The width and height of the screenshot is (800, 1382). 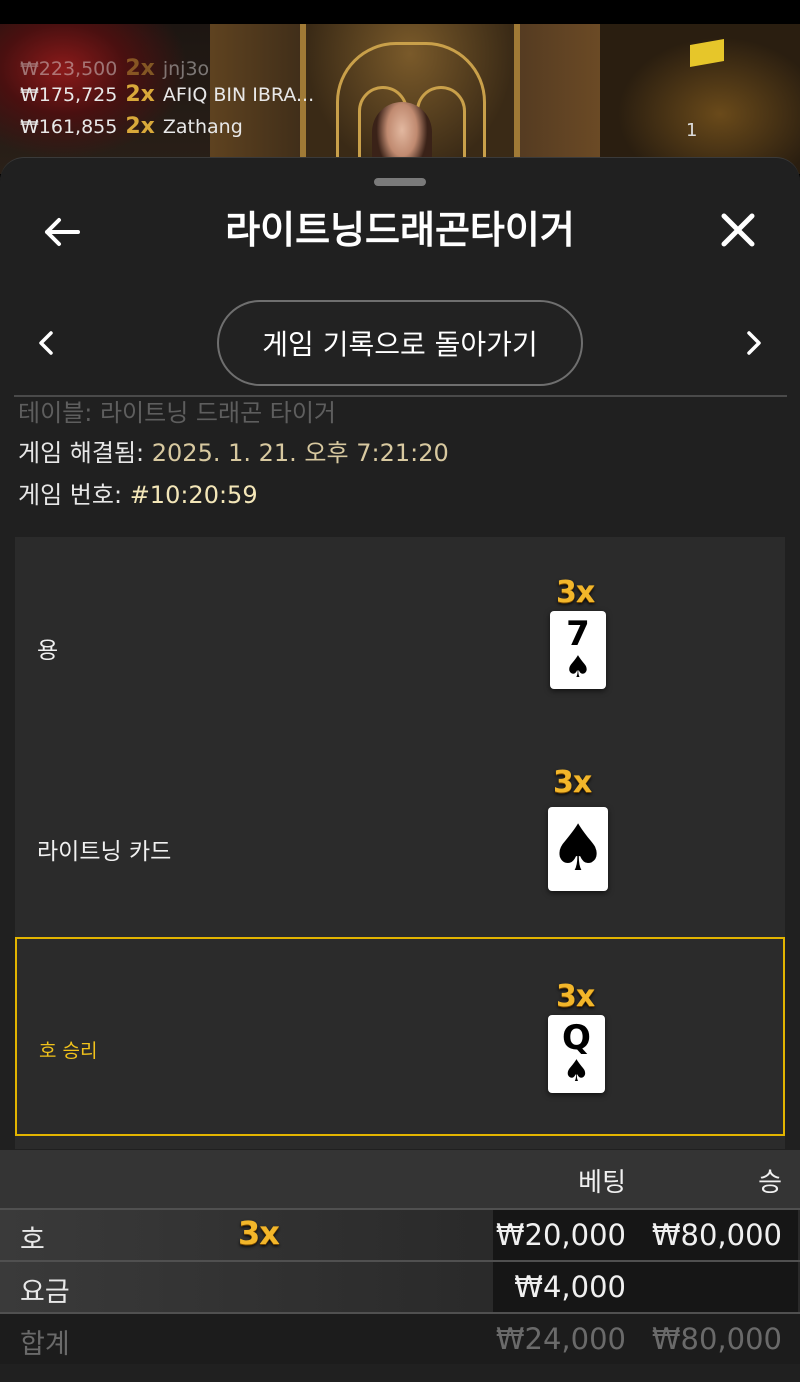 What do you see at coordinates (70, 495) in the screenshot?
I see `game-number-label: 게임 번호:` at bounding box center [70, 495].